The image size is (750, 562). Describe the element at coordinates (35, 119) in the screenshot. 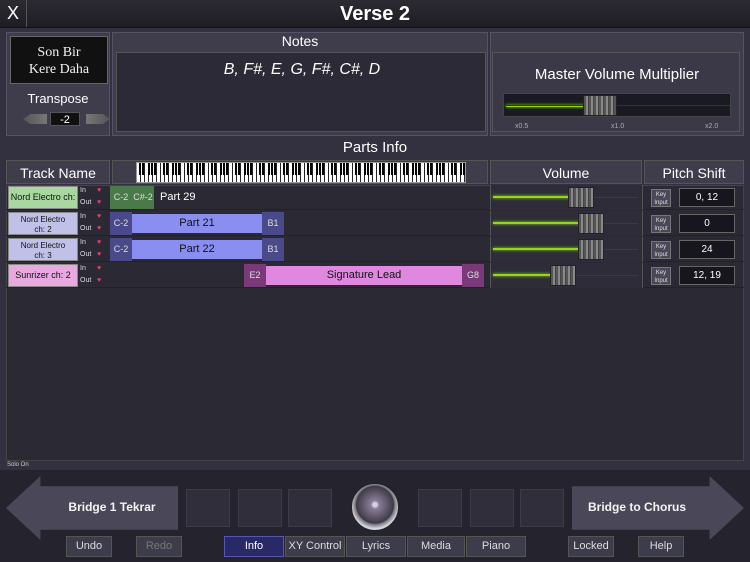

I see `transpose-down-arrow-icon` at that location.